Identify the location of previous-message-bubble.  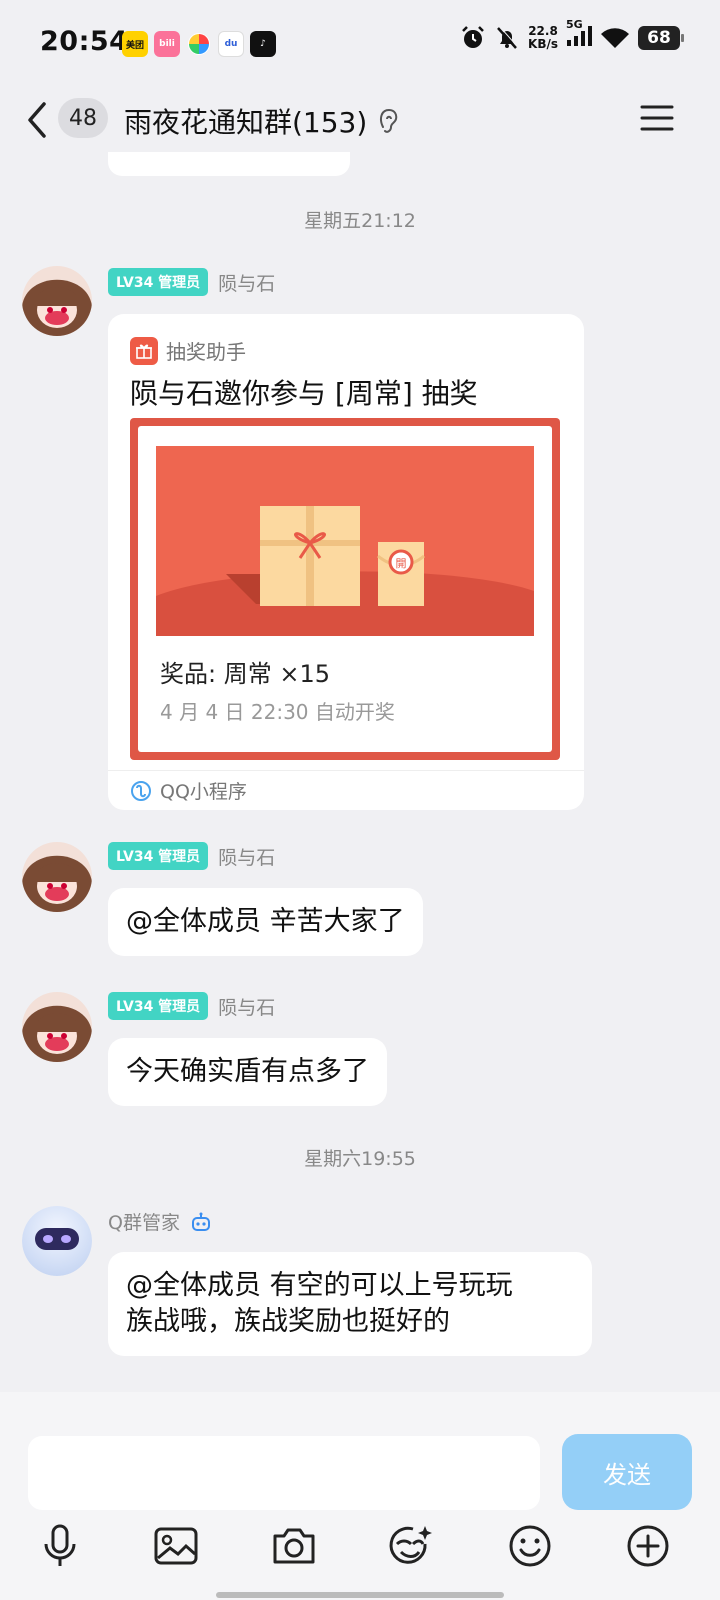
(229, 164).